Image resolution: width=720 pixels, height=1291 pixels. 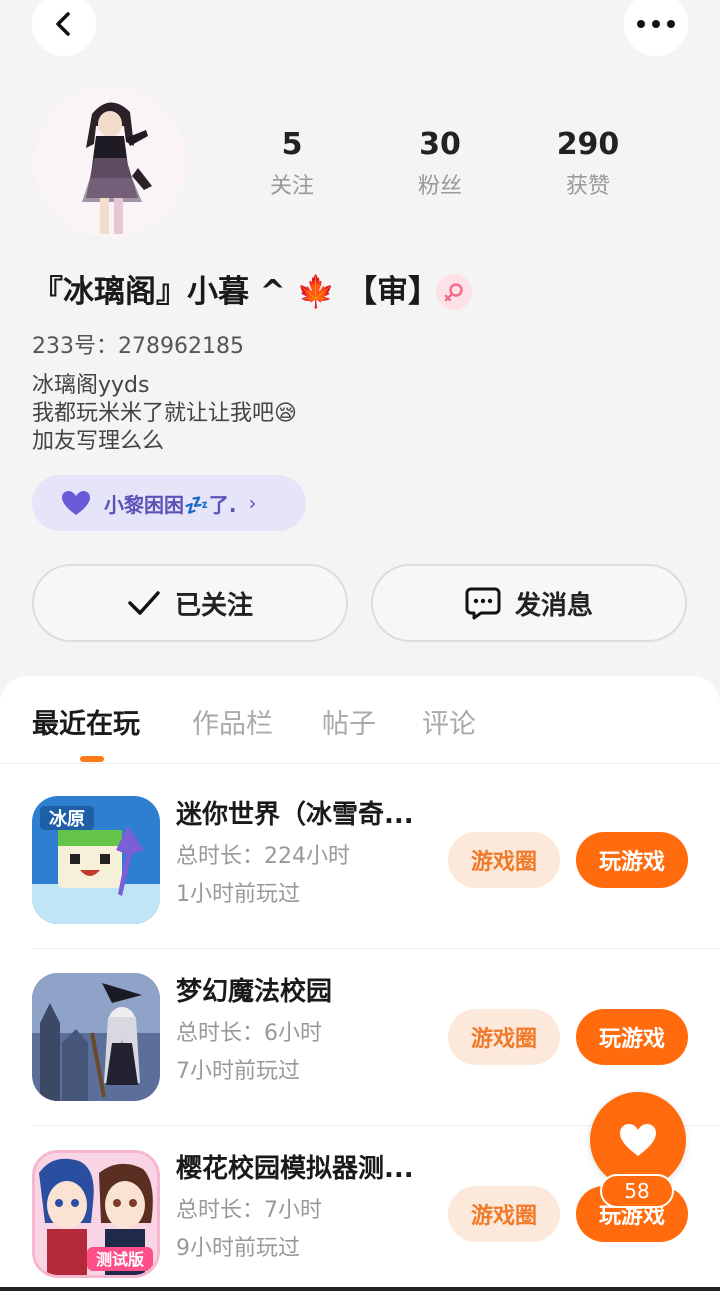 What do you see at coordinates (96, 1214) in the screenshot?
I see `game-icon: 测试版` at bounding box center [96, 1214].